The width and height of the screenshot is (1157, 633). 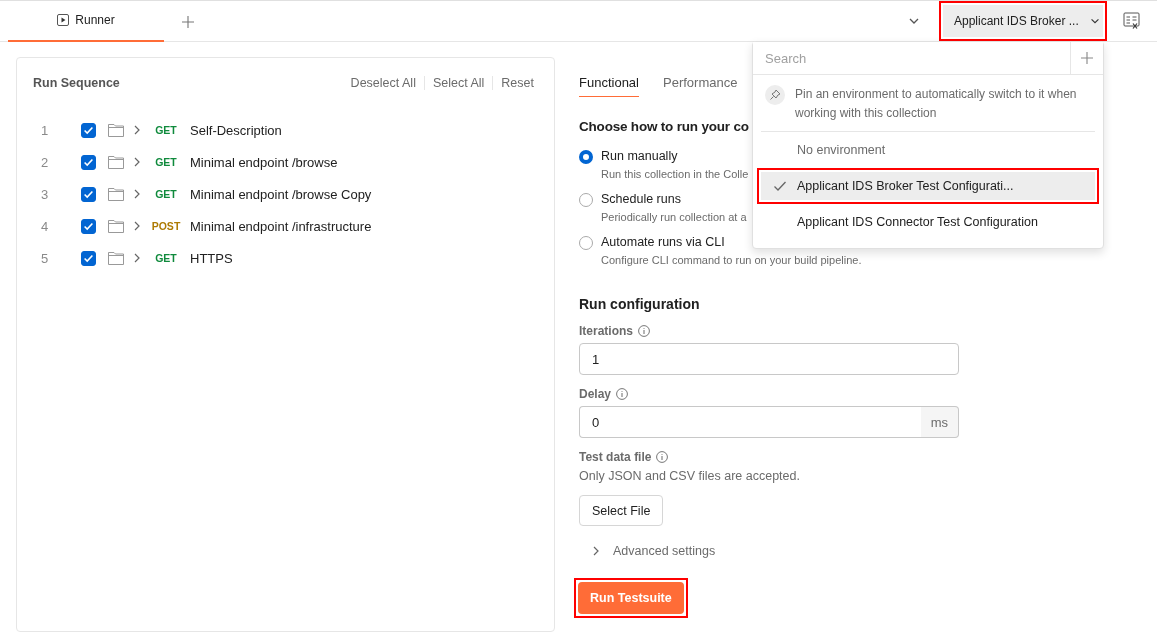 What do you see at coordinates (928, 150) in the screenshot?
I see `menu-item: No environment` at bounding box center [928, 150].